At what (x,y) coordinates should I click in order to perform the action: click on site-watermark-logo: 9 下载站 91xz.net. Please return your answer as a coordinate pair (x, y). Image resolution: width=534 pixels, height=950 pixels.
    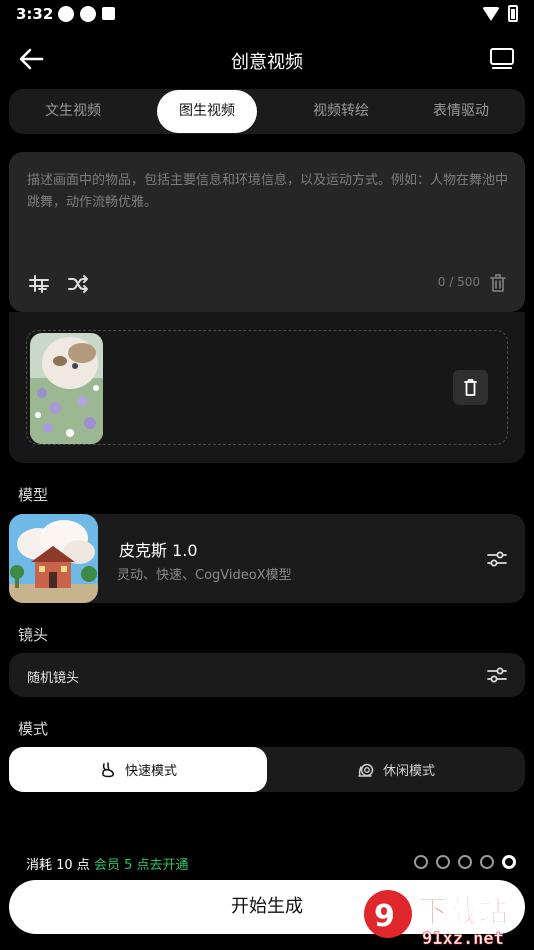
    Looking at the image, I should click on (436, 919).